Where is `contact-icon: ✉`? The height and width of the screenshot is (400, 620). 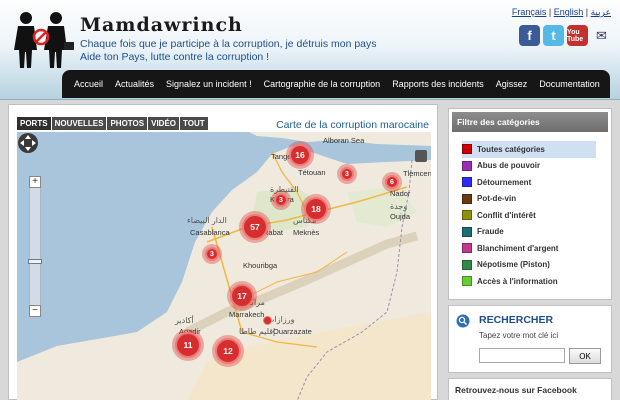
contact-icon: ✉ is located at coordinates (601, 35).